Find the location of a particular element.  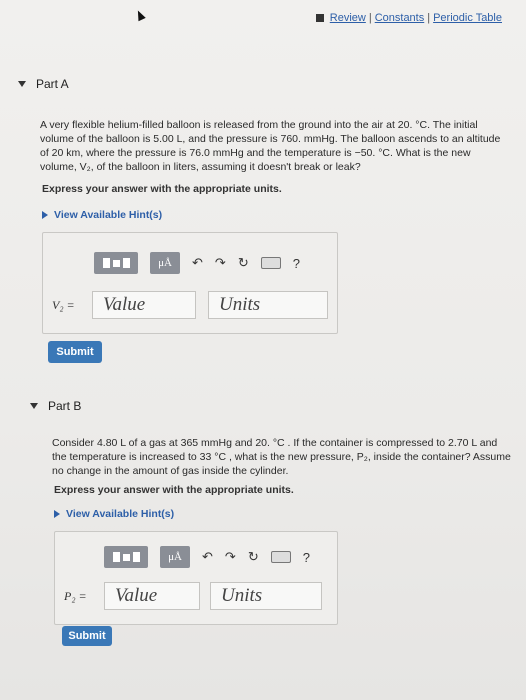

part-b-answer-row: P₂ = Value Units is located at coordinates (193, 596).